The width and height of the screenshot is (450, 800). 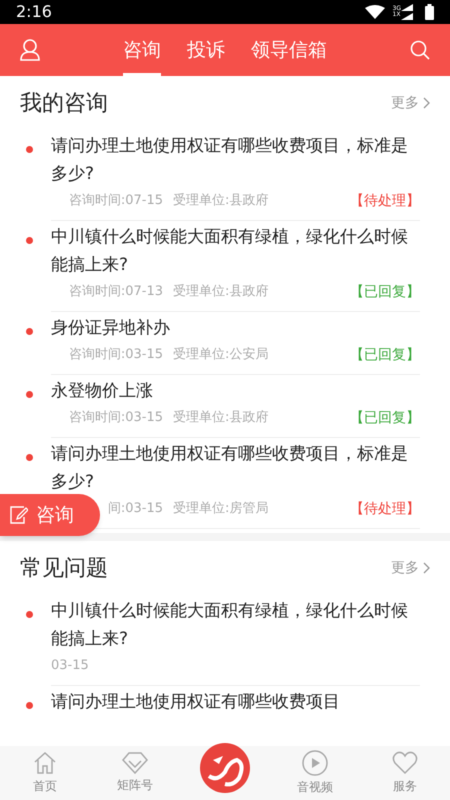 What do you see at coordinates (235, 625) in the screenshot?
I see `faq-question: 中川镇什么时候能大面积有绿植，绿化什么时候能搞上来?` at bounding box center [235, 625].